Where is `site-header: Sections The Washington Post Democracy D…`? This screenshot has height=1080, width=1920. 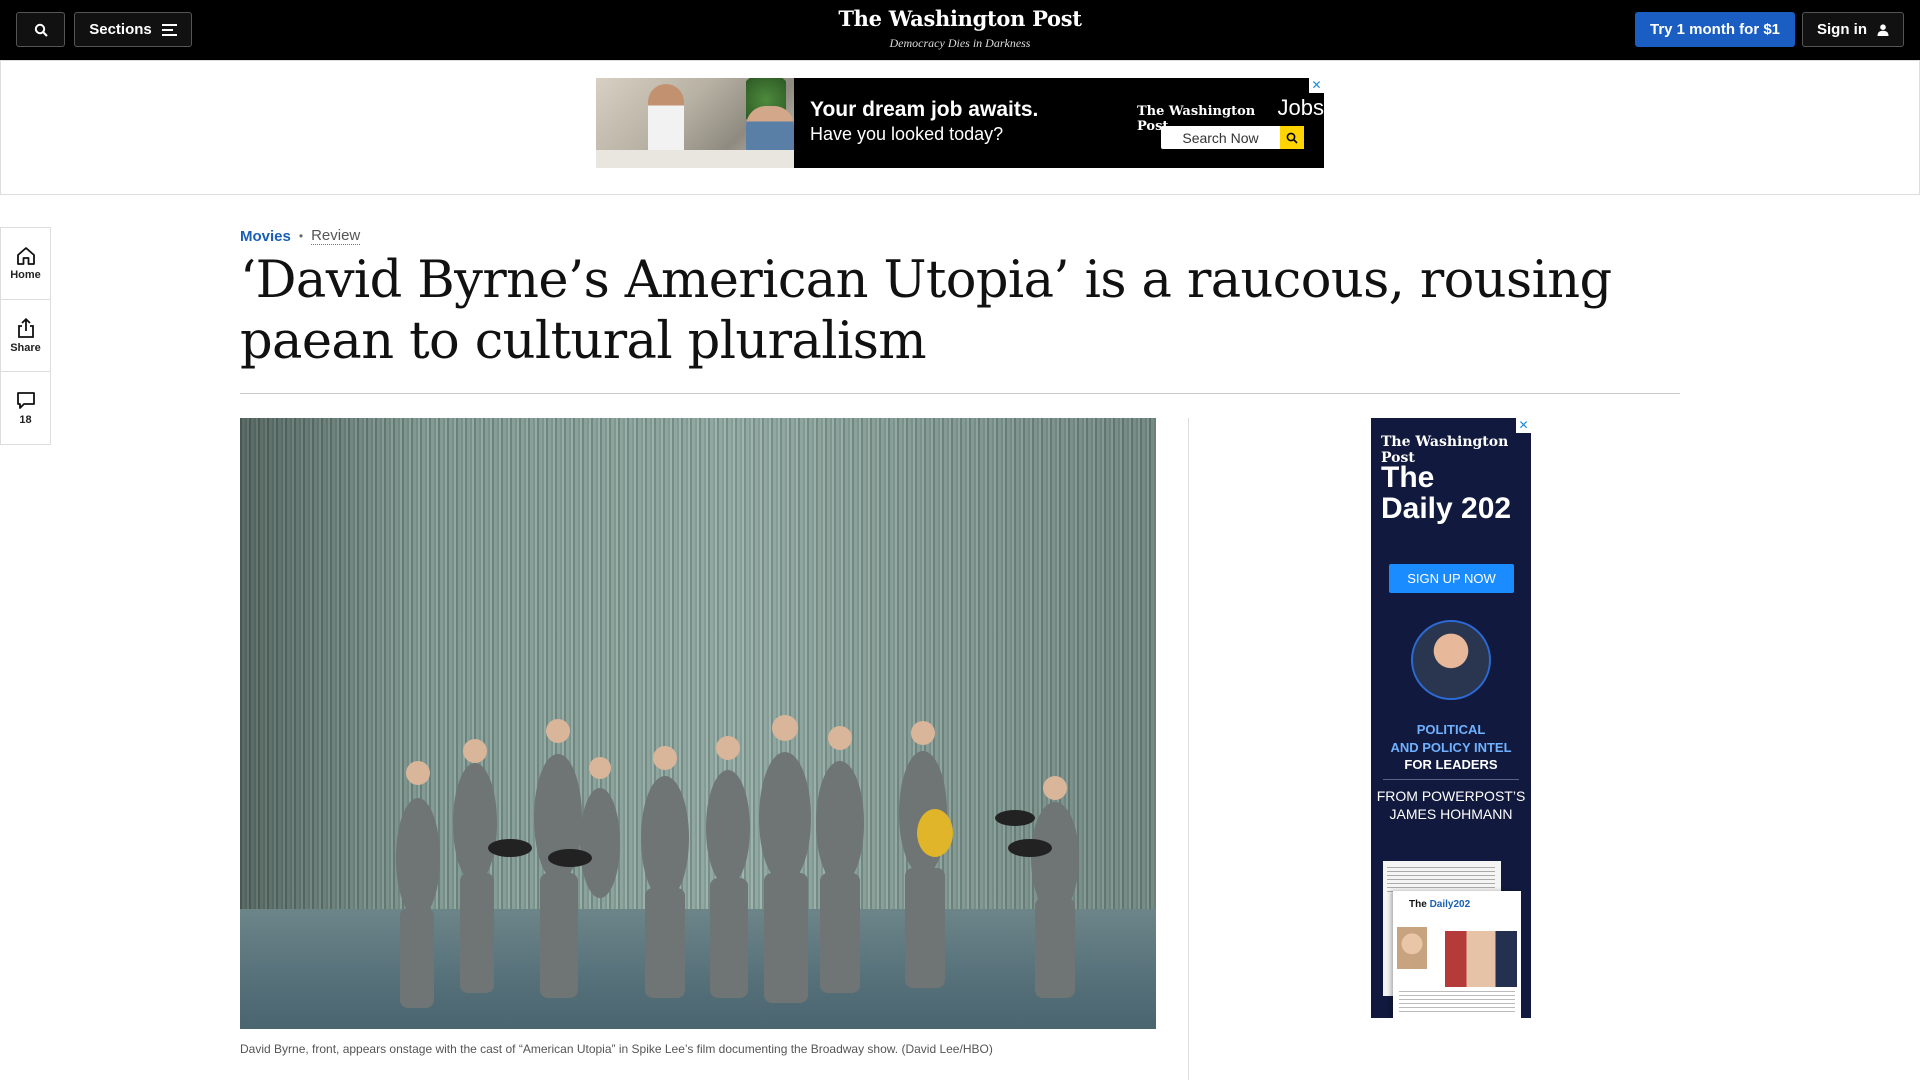 site-header: Sections The Washington Post Democracy D… is located at coordinates (960, 30).